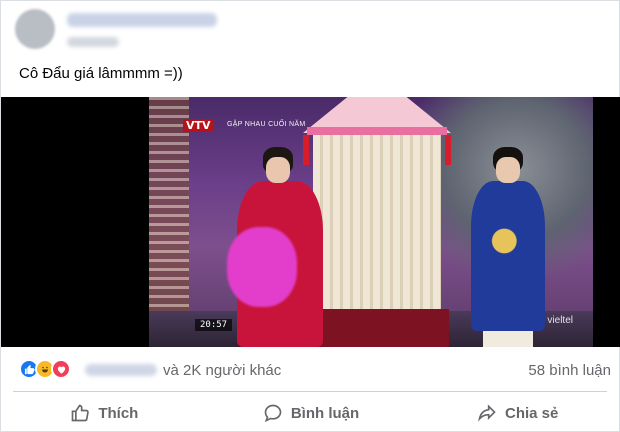 The width and height of the screenshot is (620, 432). Describe the element at coordinates (214, 325) in the screenshot. I see `broadcast-clock: 20:57` at that location.